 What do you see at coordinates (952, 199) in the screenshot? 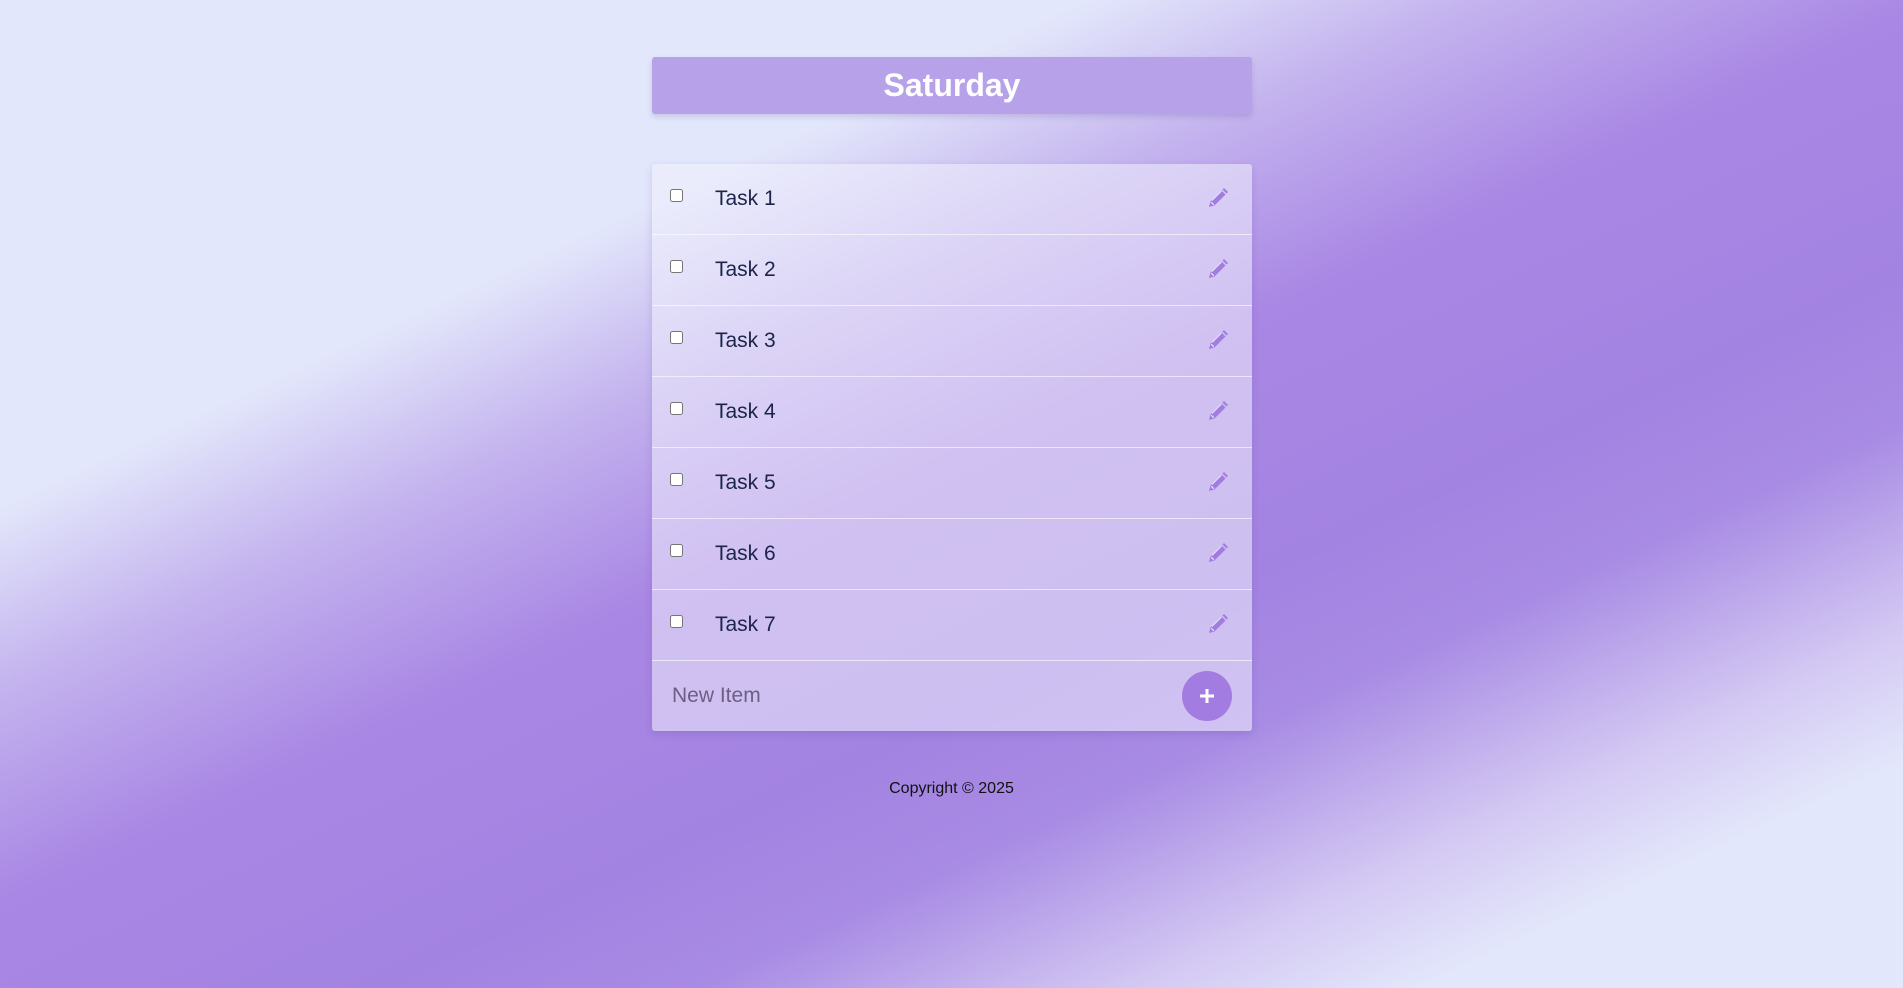
I see `task-row: Task 1` at bounding box center [952, 199].